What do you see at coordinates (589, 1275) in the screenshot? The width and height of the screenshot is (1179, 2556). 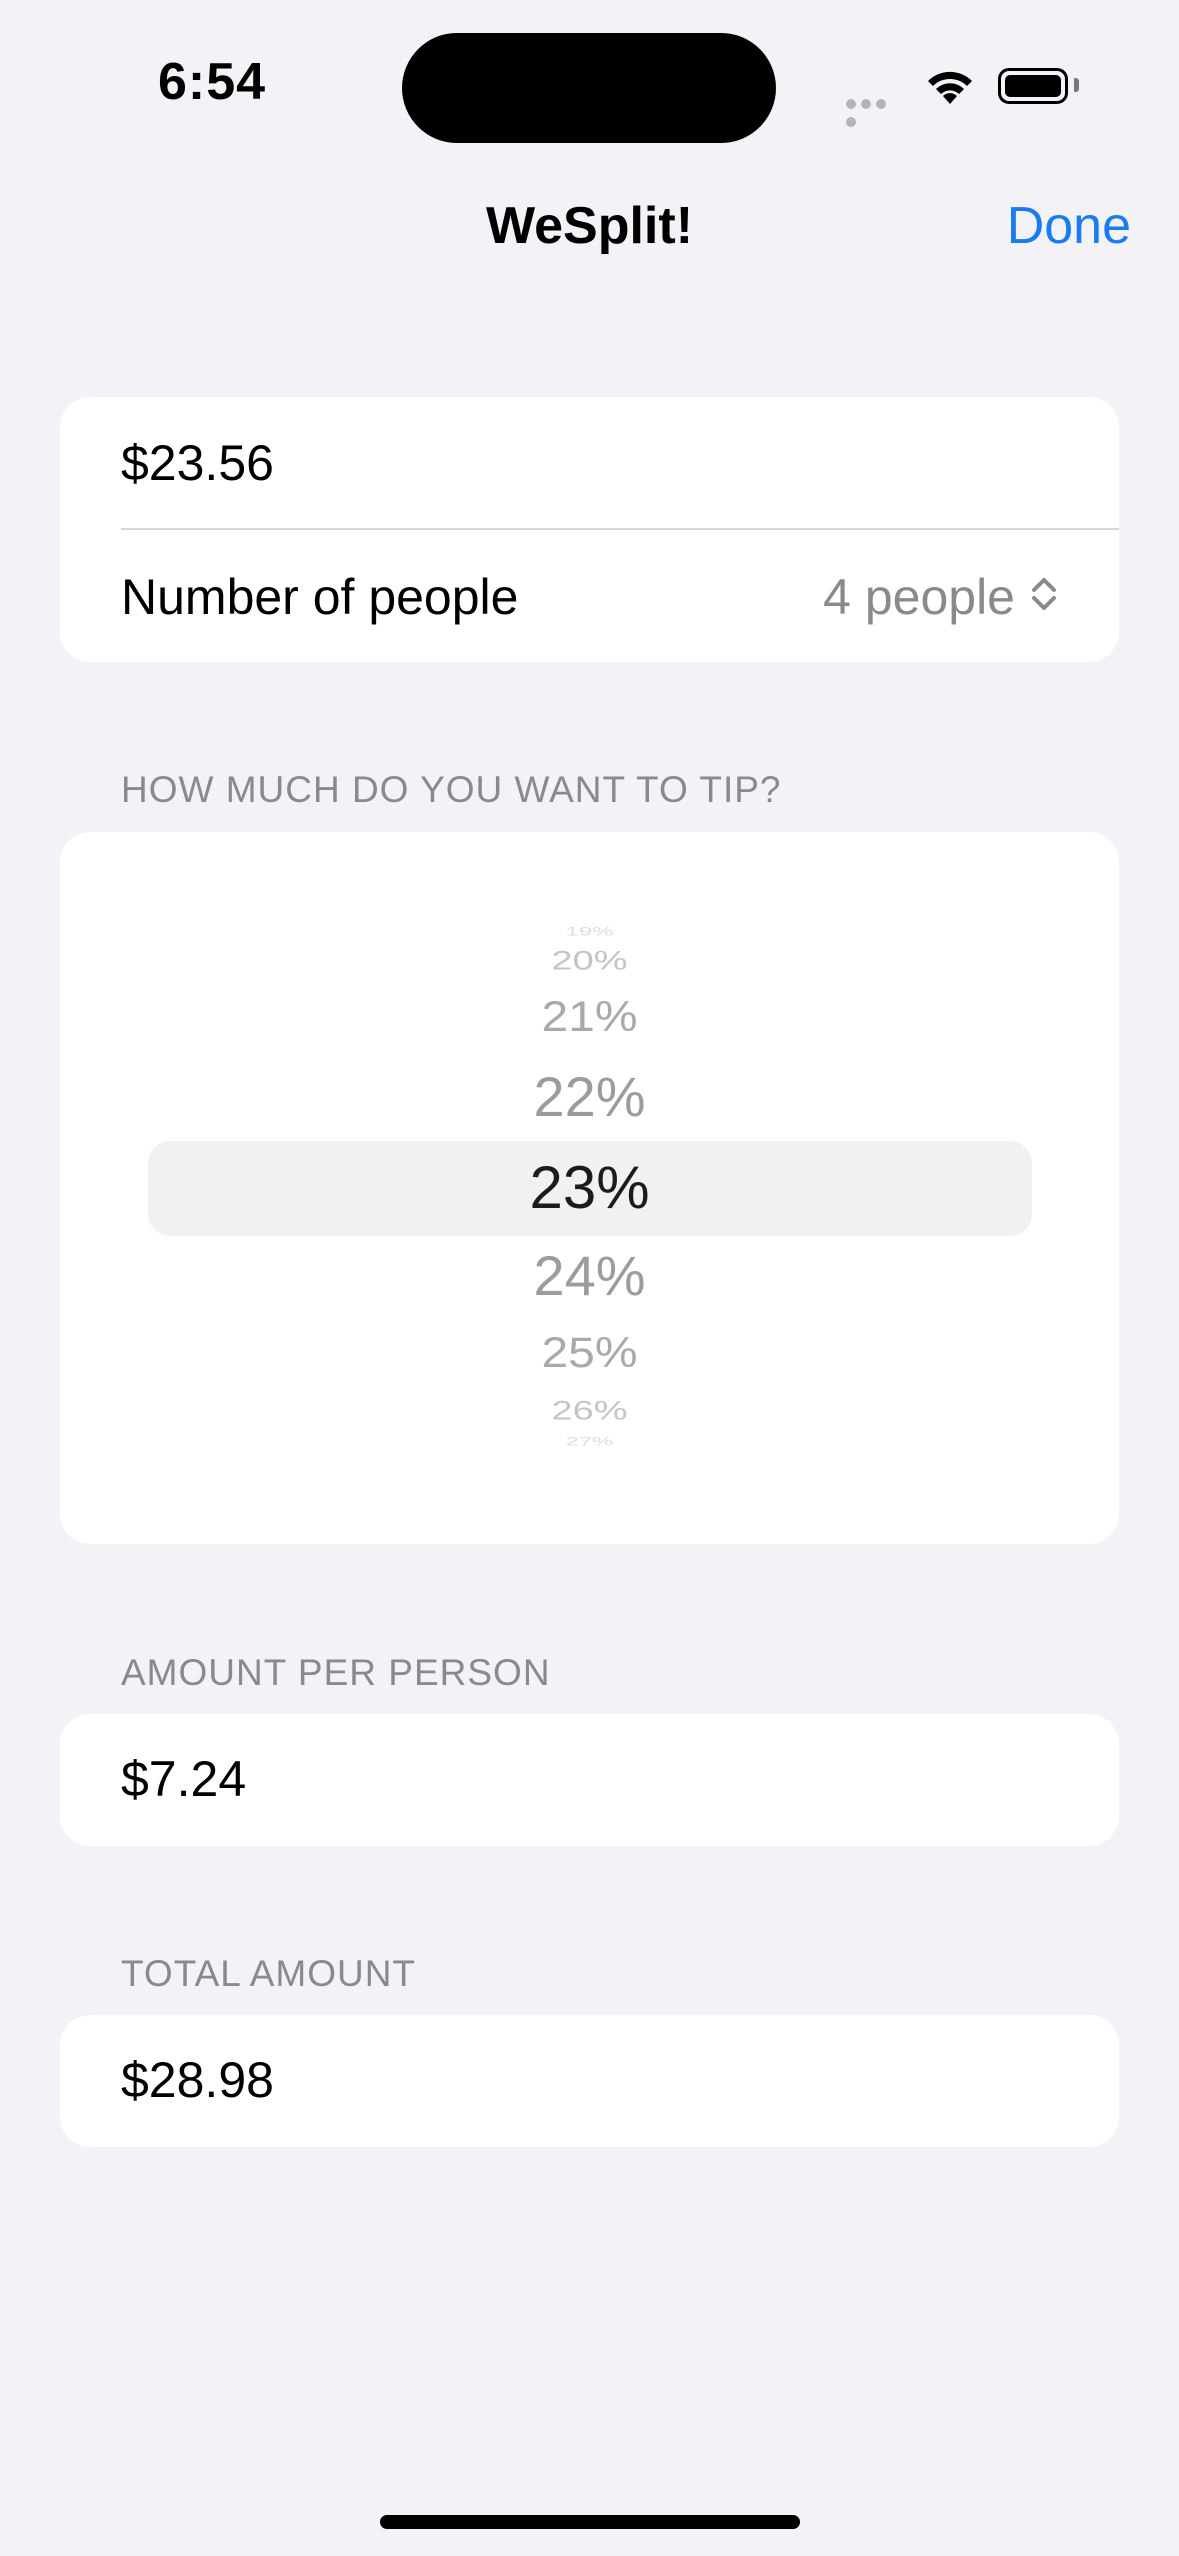 I see `tip-option: 24%` at bounding box center [589, 1275].